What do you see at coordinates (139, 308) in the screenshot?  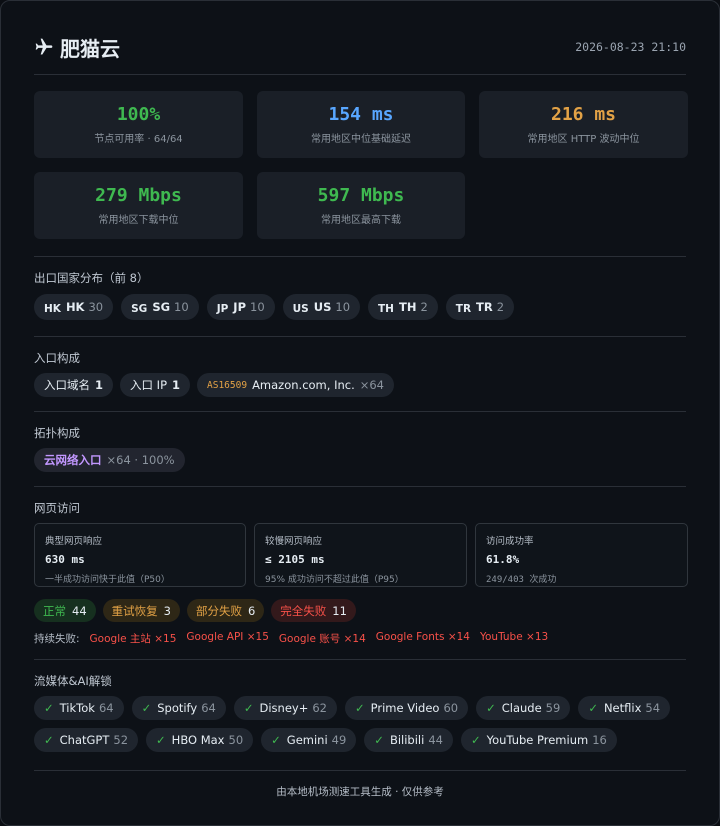 I see `flag-sg-icon: SG` at bounding box center [139, 308].